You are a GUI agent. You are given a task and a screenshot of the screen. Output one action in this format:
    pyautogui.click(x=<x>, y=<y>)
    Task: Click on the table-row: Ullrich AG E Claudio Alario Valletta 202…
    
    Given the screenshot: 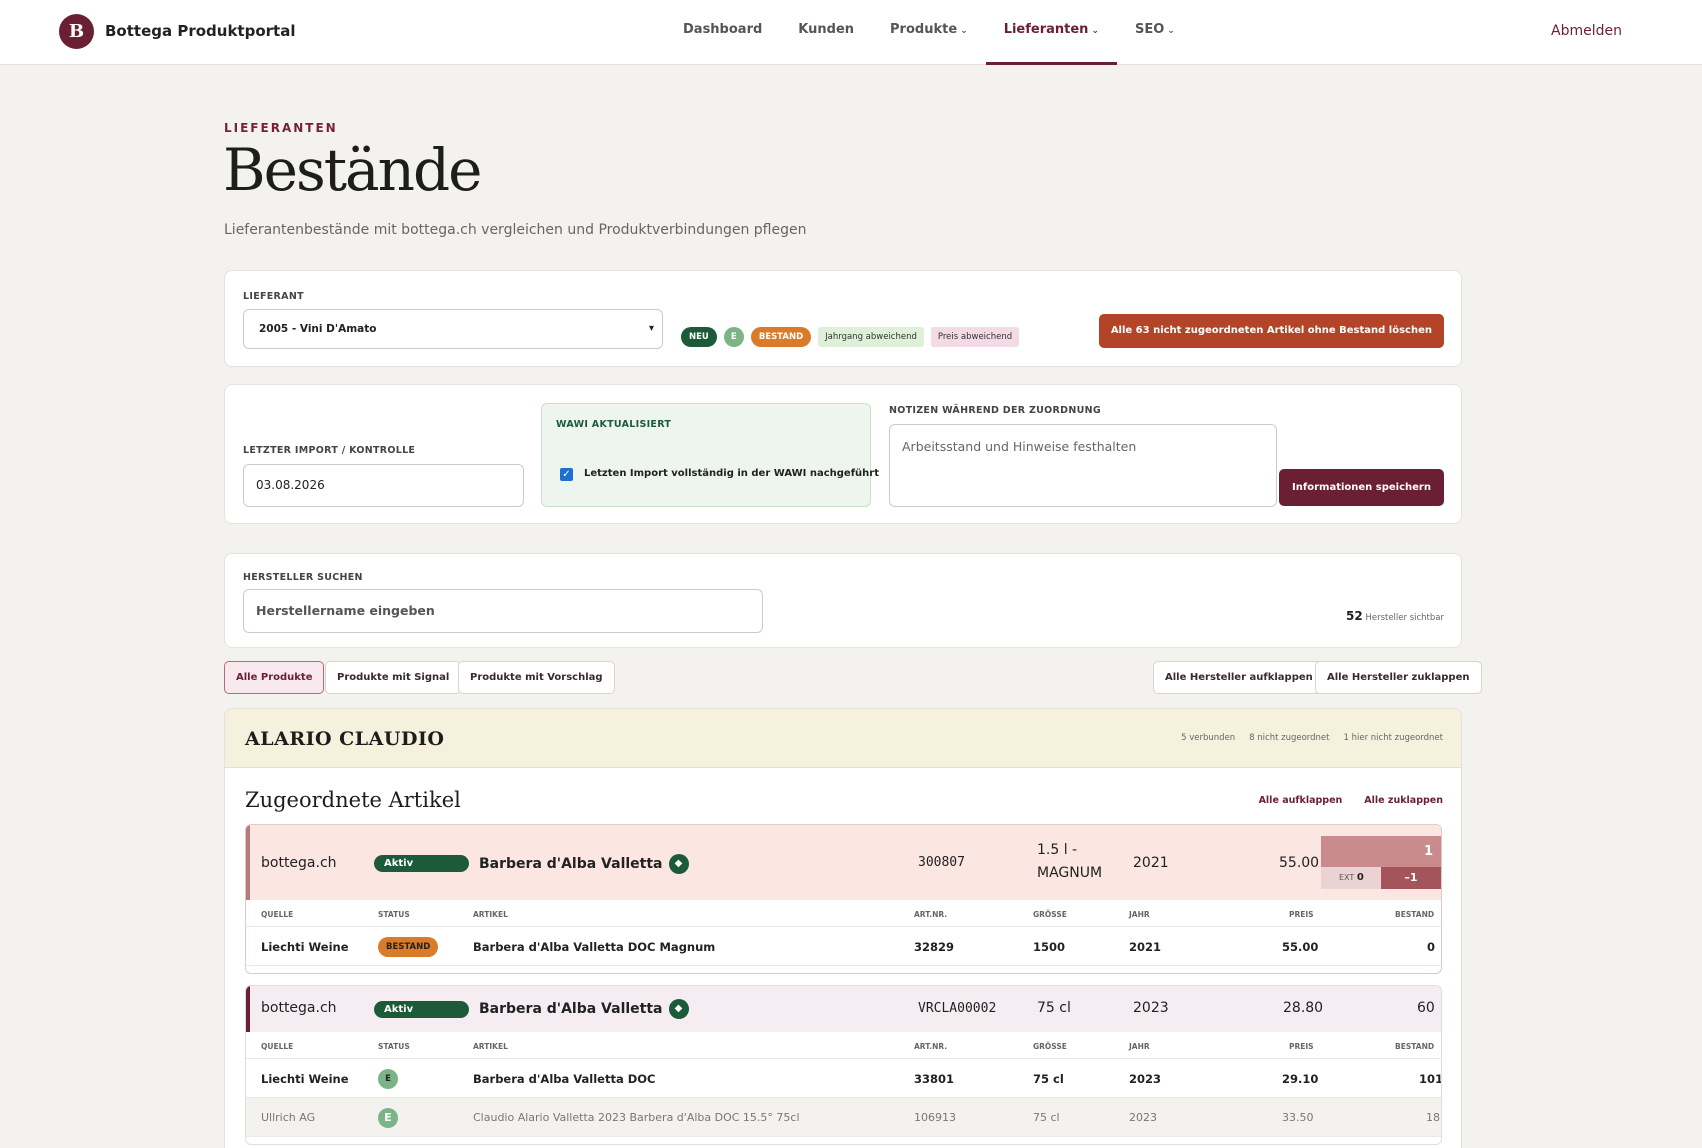 What is the action you would take?
    pyautogui.click(x=843, y=1117)
    